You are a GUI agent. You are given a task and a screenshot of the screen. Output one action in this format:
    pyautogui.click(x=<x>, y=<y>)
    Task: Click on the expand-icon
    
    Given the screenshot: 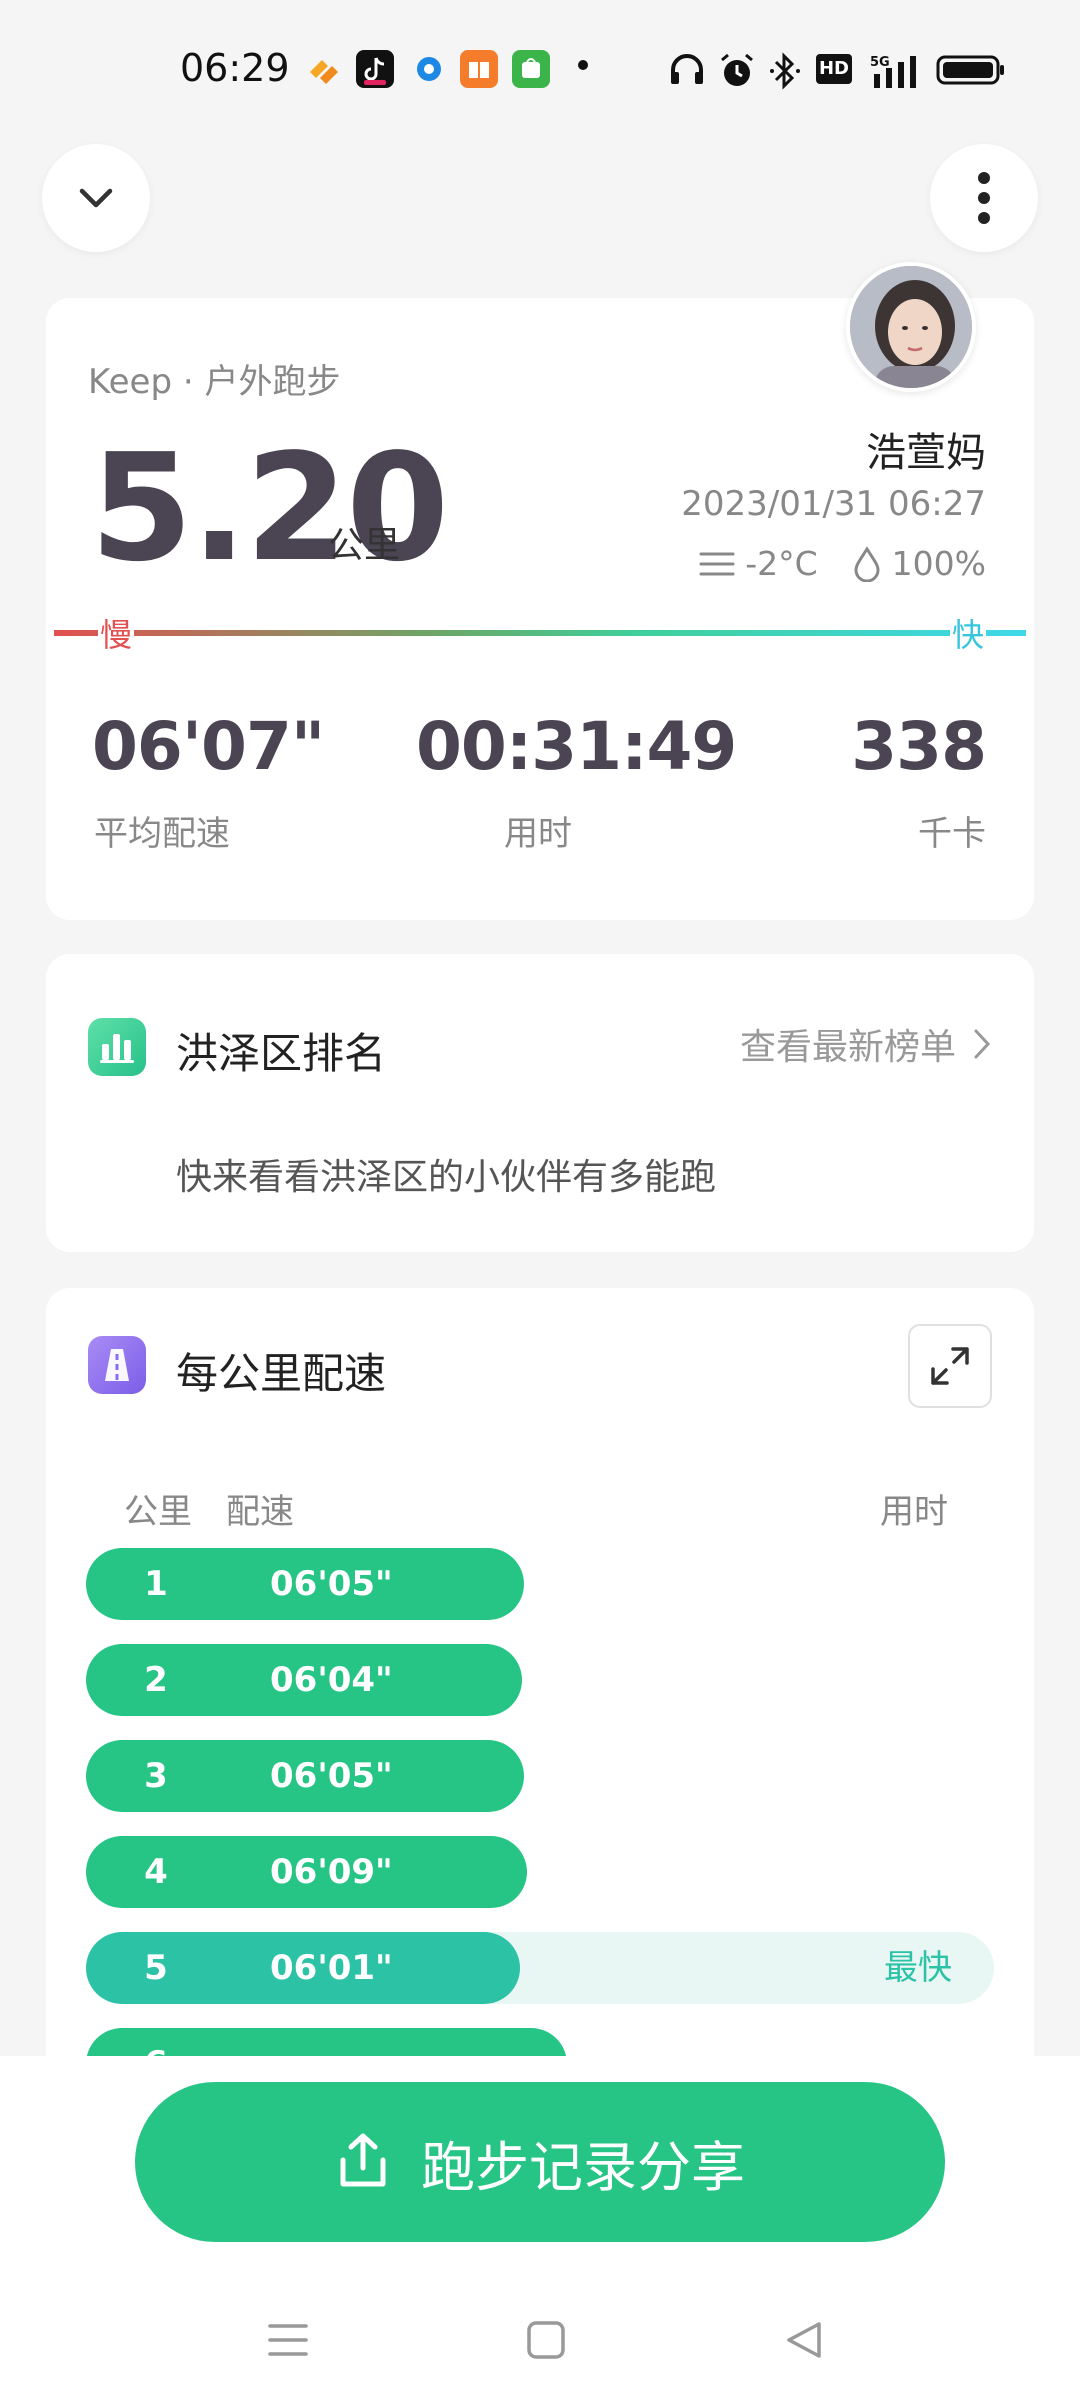 What is the action you would take?
    pyautogui.click(x=950, y=1366)
    